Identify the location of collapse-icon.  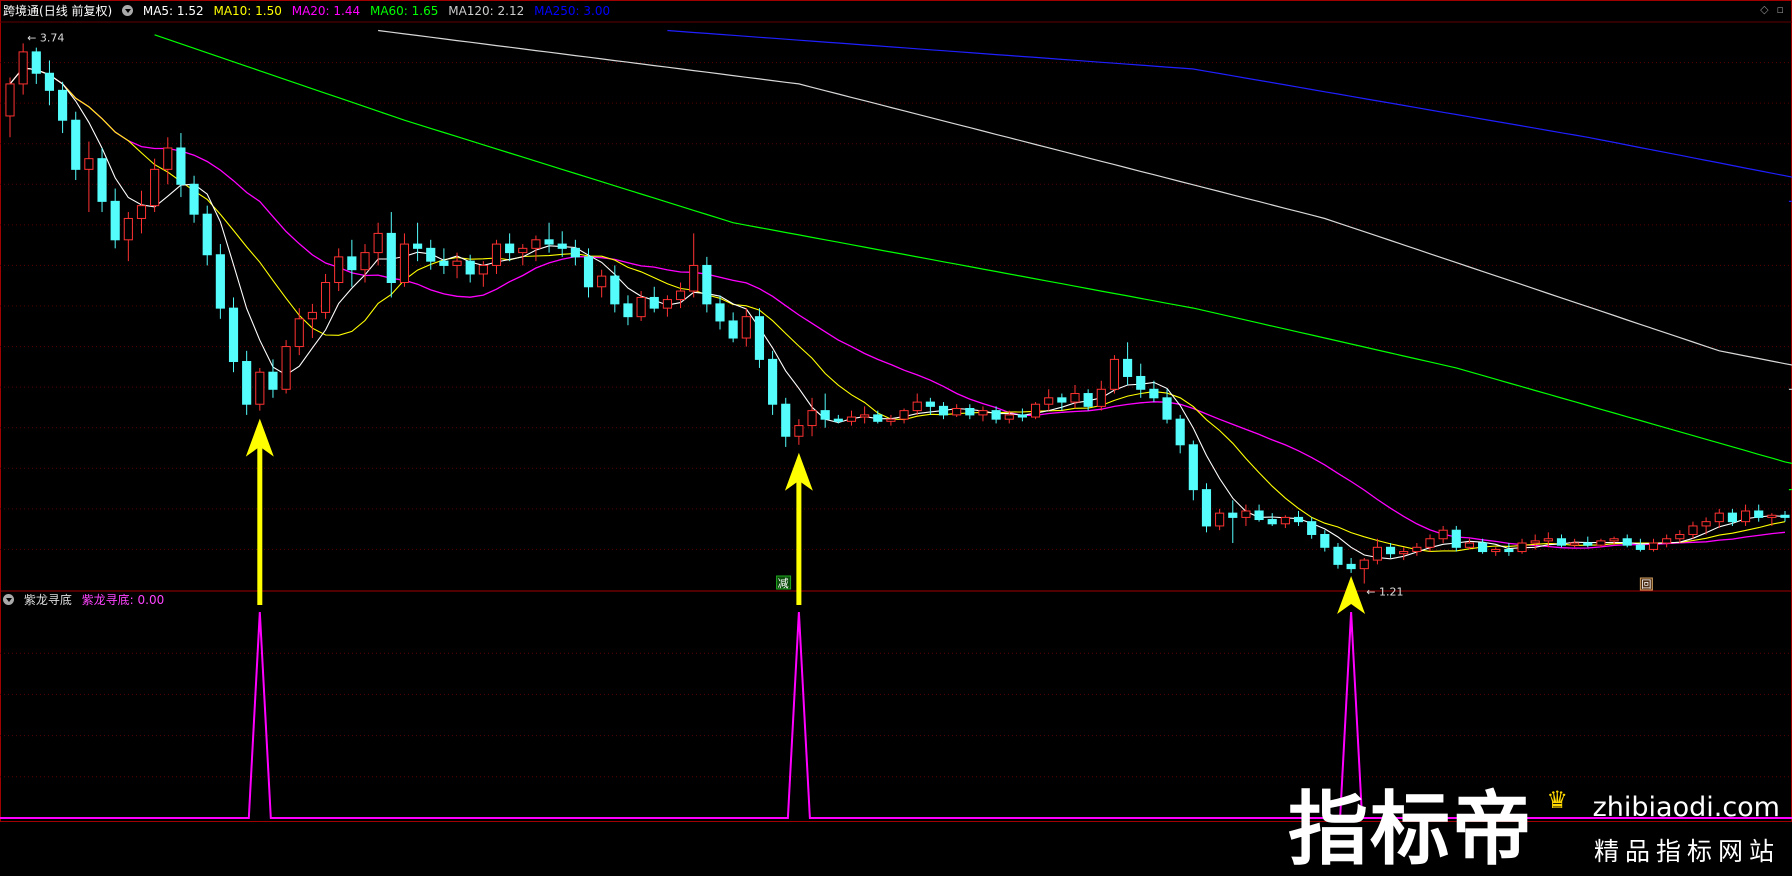
(128, 10).